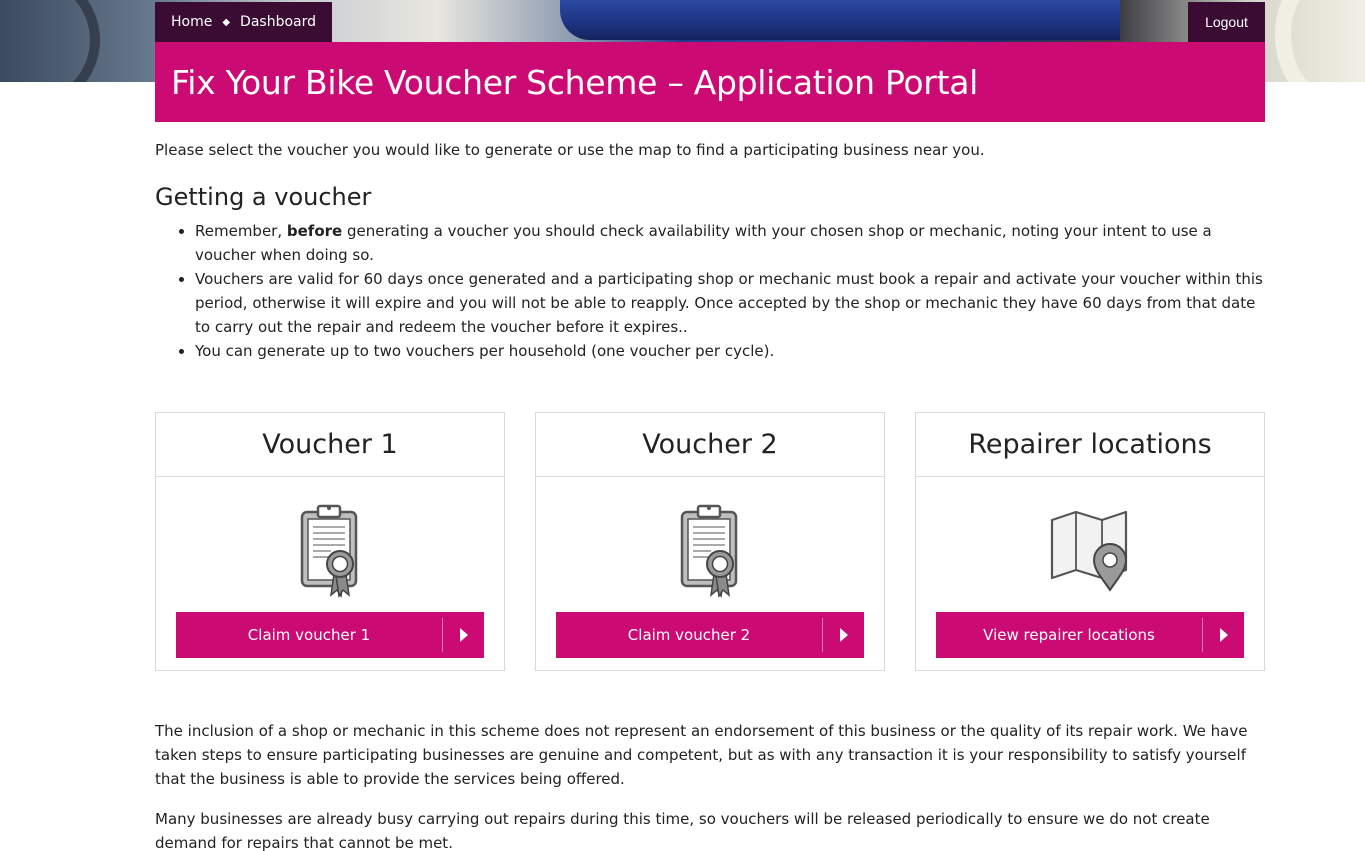 The height and width of the screenshot is (851, 1365). Describe the element at coordinates (1069, 635) in the screenshot. I see `button-label: View repairer locations` at that location.